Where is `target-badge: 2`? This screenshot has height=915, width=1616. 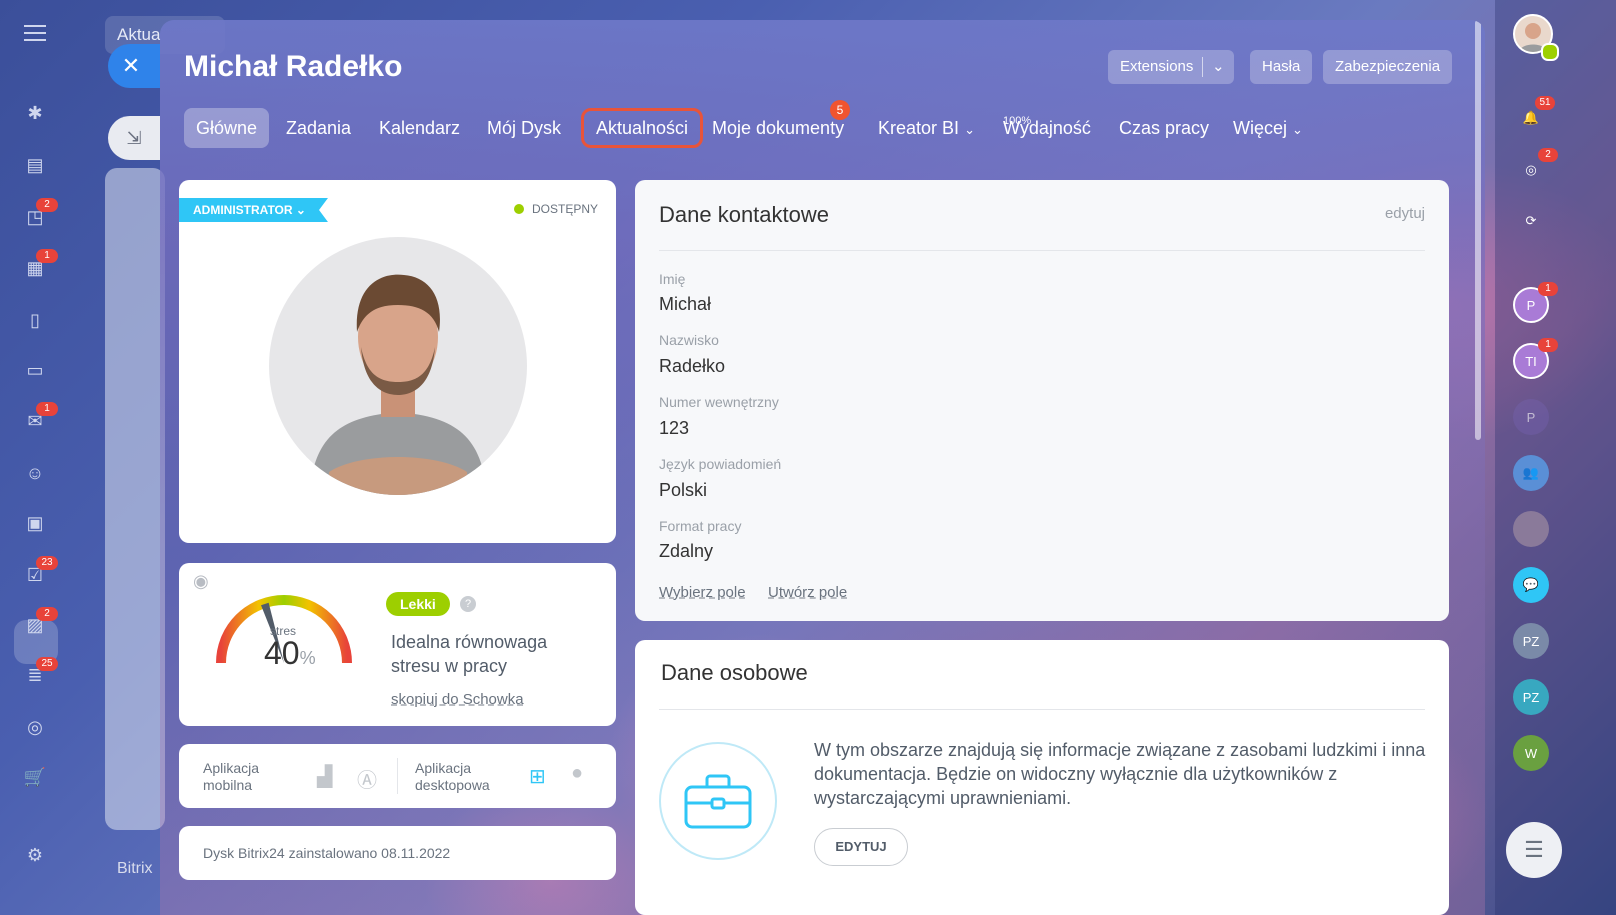 target-badge: 2 is located at coordinates (1548, 155).